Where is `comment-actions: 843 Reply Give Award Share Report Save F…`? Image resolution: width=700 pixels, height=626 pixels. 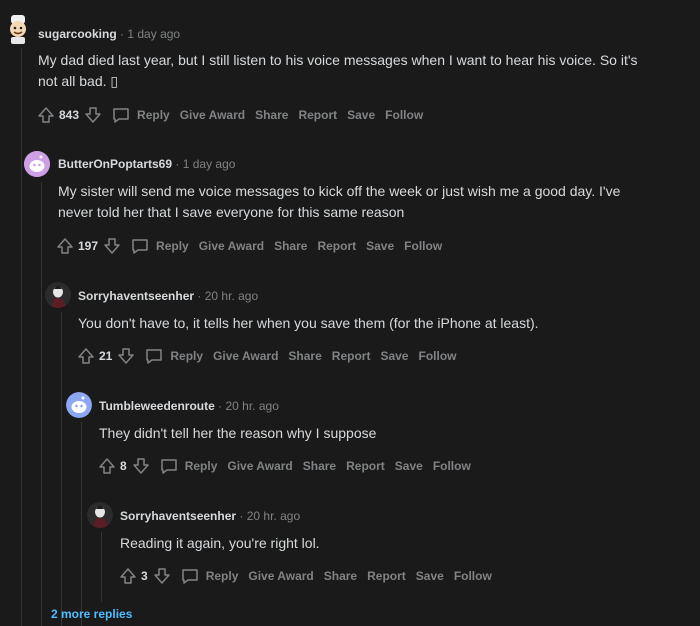 comment-actions: 843 Reply Give Award Share Report Save F… is located at coordinates (229, 115).